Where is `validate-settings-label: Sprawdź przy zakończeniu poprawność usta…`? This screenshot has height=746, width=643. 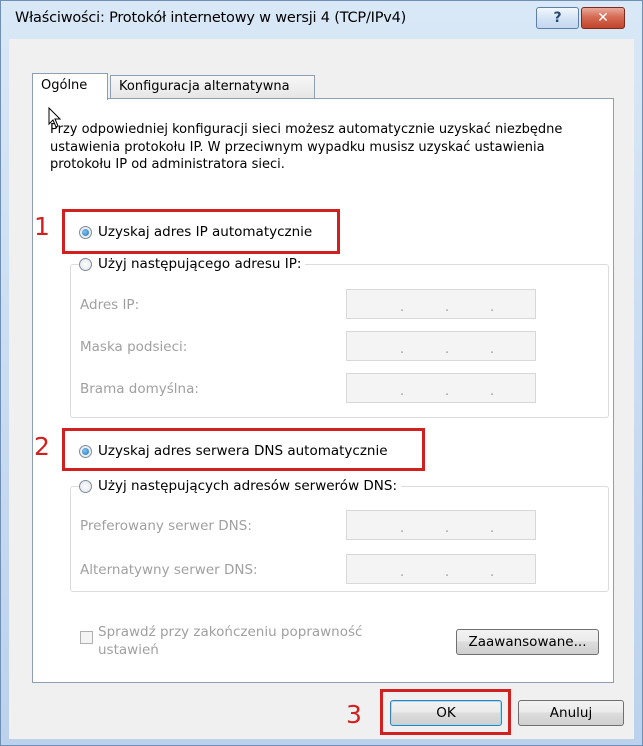
validate-settings-label: Sprawdź przy zakończeniu poprawność usta… is located at coordinates (230, 641).